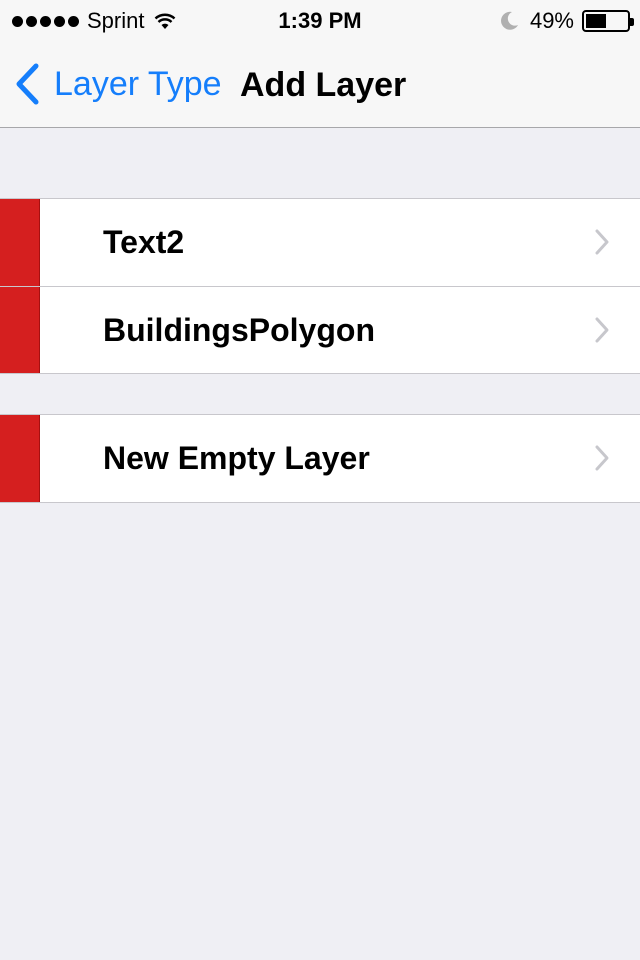 Image resolution: width=640 pixels, height=960 pixels. I want to click on back-button: Layer Type, so click(118, 84).